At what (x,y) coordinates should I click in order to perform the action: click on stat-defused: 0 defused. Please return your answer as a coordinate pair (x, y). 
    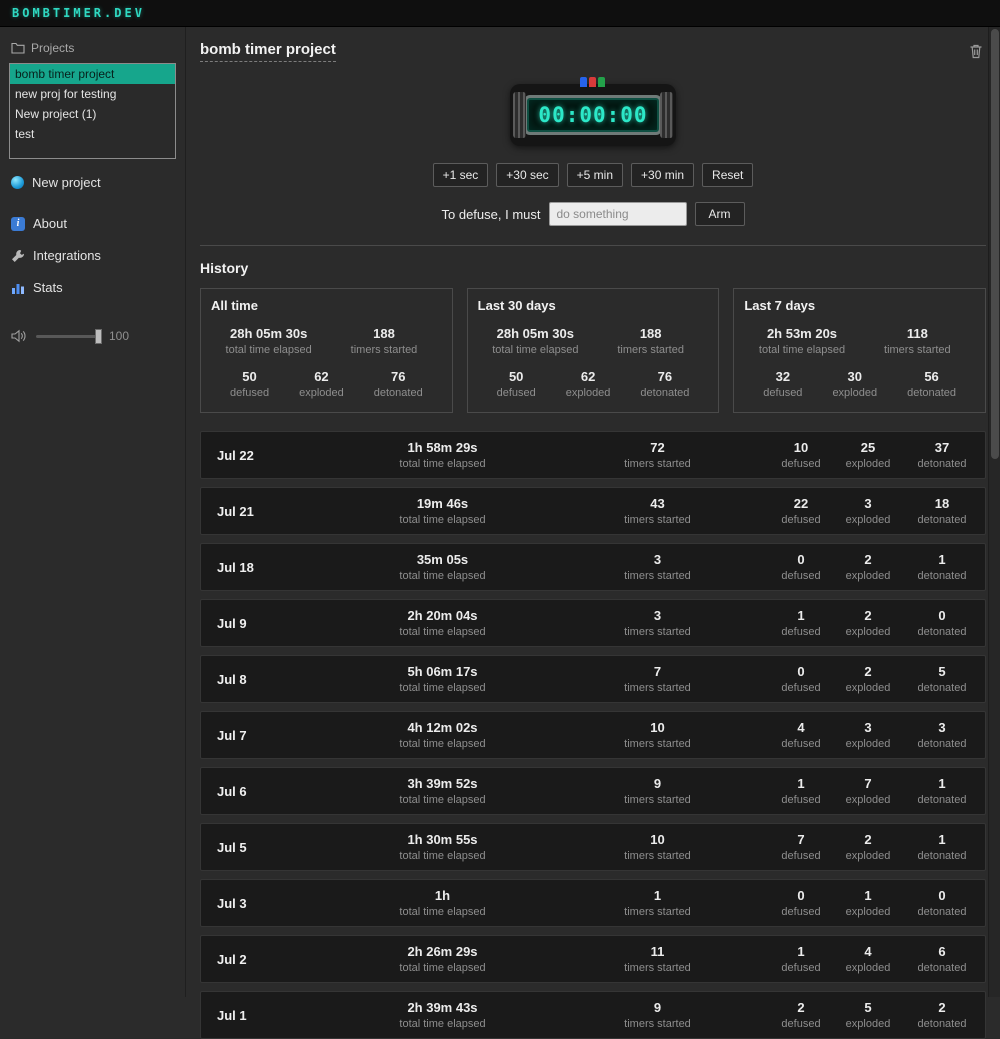
    Looking at the image, I should click on (801, 567).